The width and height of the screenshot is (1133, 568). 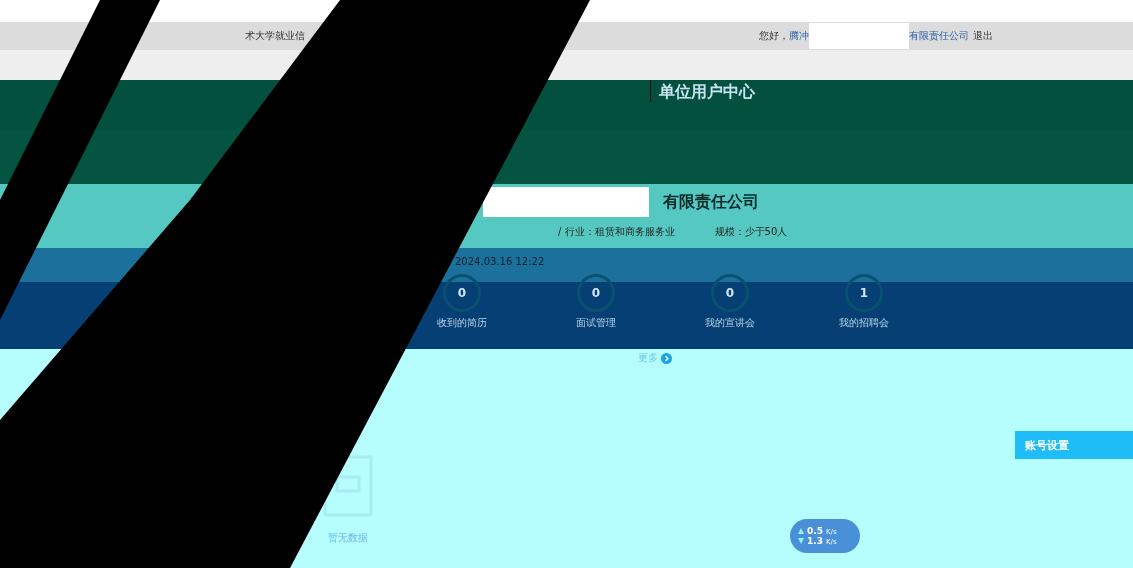 What do you see at coordinates (801, 541) in the screenshot?
I see `down-arrow-icon` at bounding box center [801, 541].